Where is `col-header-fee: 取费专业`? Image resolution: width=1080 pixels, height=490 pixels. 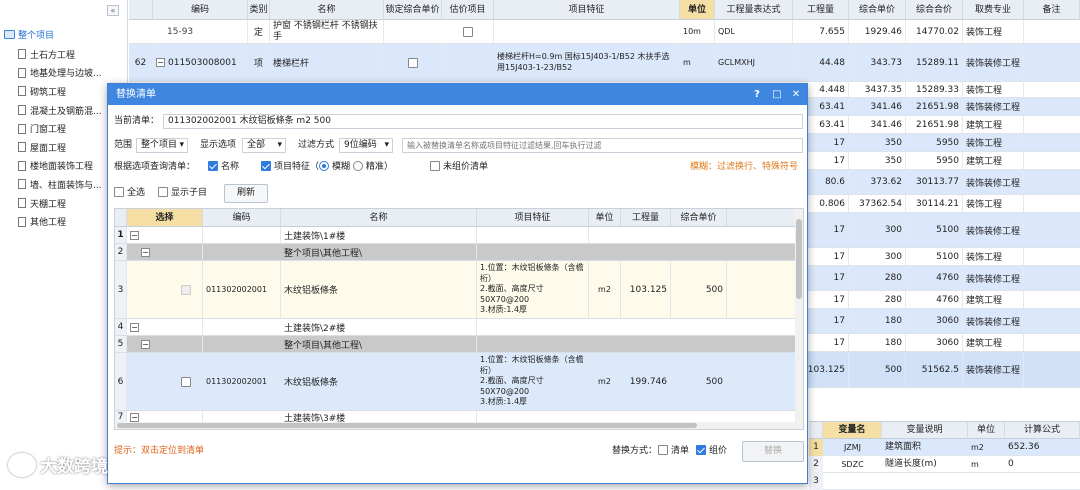
col-header-fee: 取费专业 is located at coordinates (993, 10).